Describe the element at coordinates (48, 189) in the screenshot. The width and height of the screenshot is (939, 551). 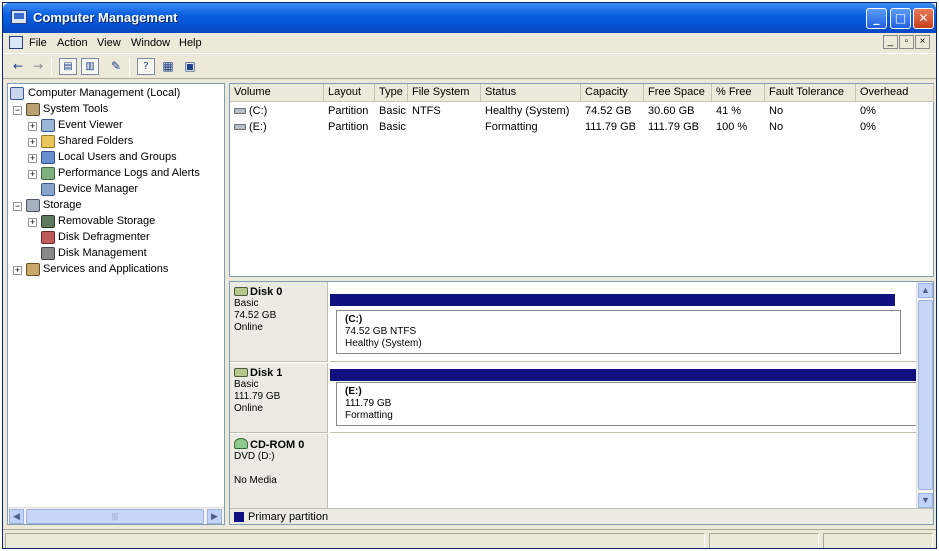
I see `device-manager-icon` at that location.